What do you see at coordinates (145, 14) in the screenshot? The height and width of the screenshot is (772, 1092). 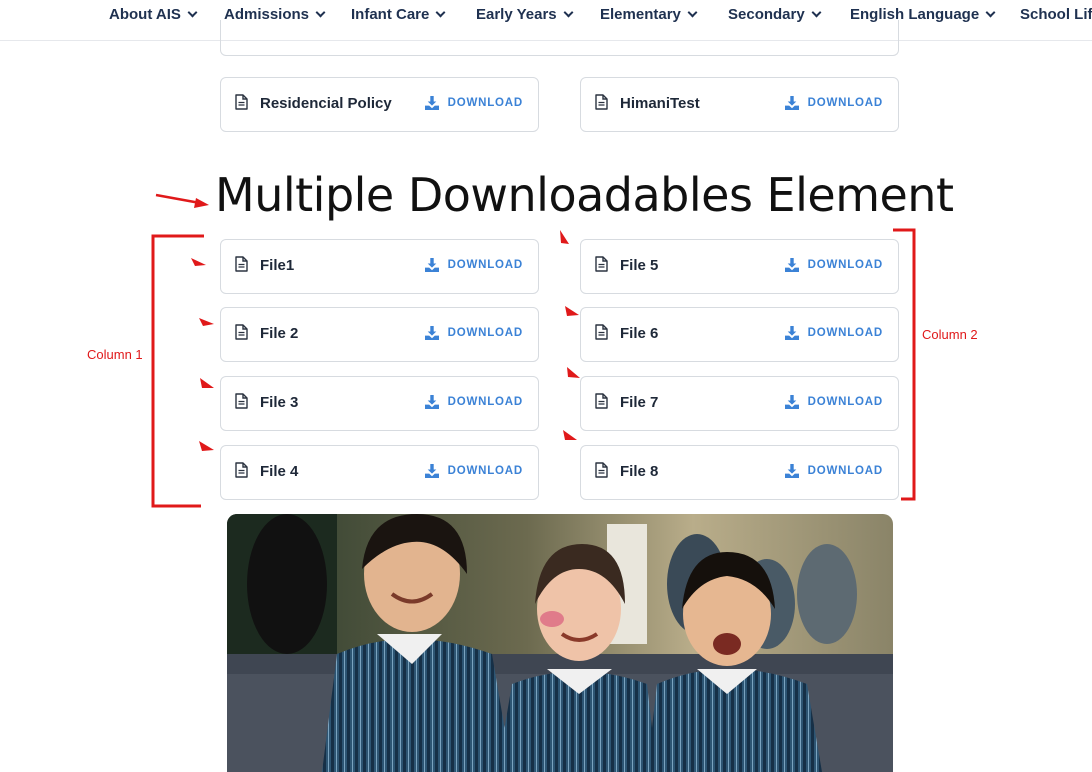 I see `nav-item-label: About AIS` at bounding box center [145, 14].